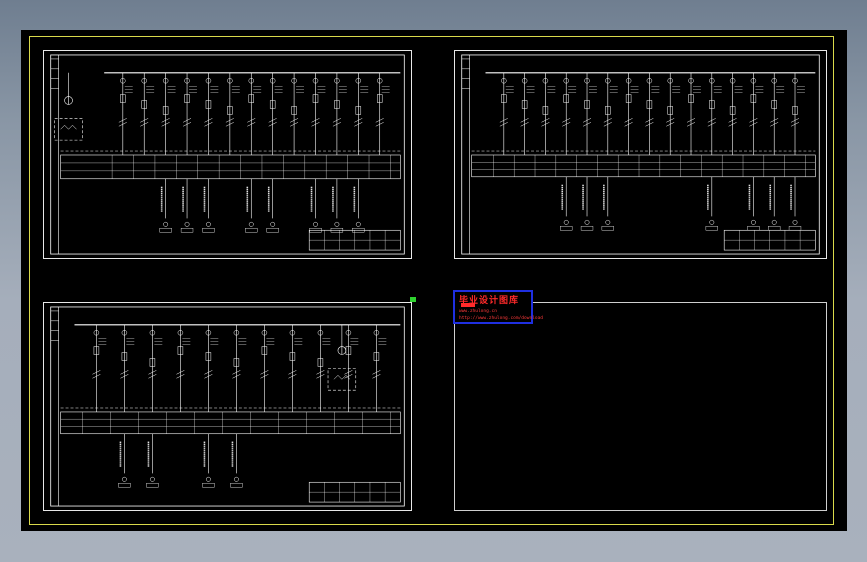 The image size is (867, 562). Describe the element at coordinates (478, 311) in the screenshot. I see `watermark-url: www.zhulong.cn` at that location.